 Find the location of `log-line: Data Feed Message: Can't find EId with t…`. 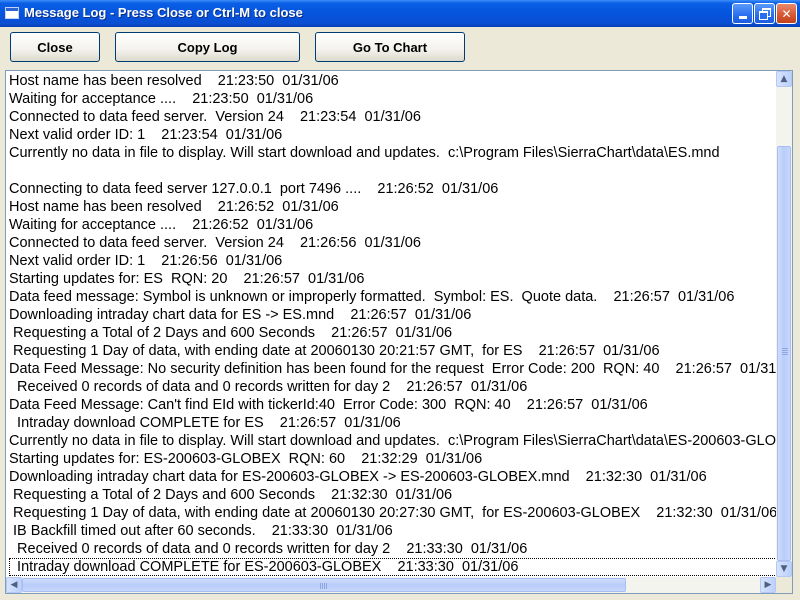

log-line: Data Feed Message: Can't find EId with t… is located at coordinates (328, 405).